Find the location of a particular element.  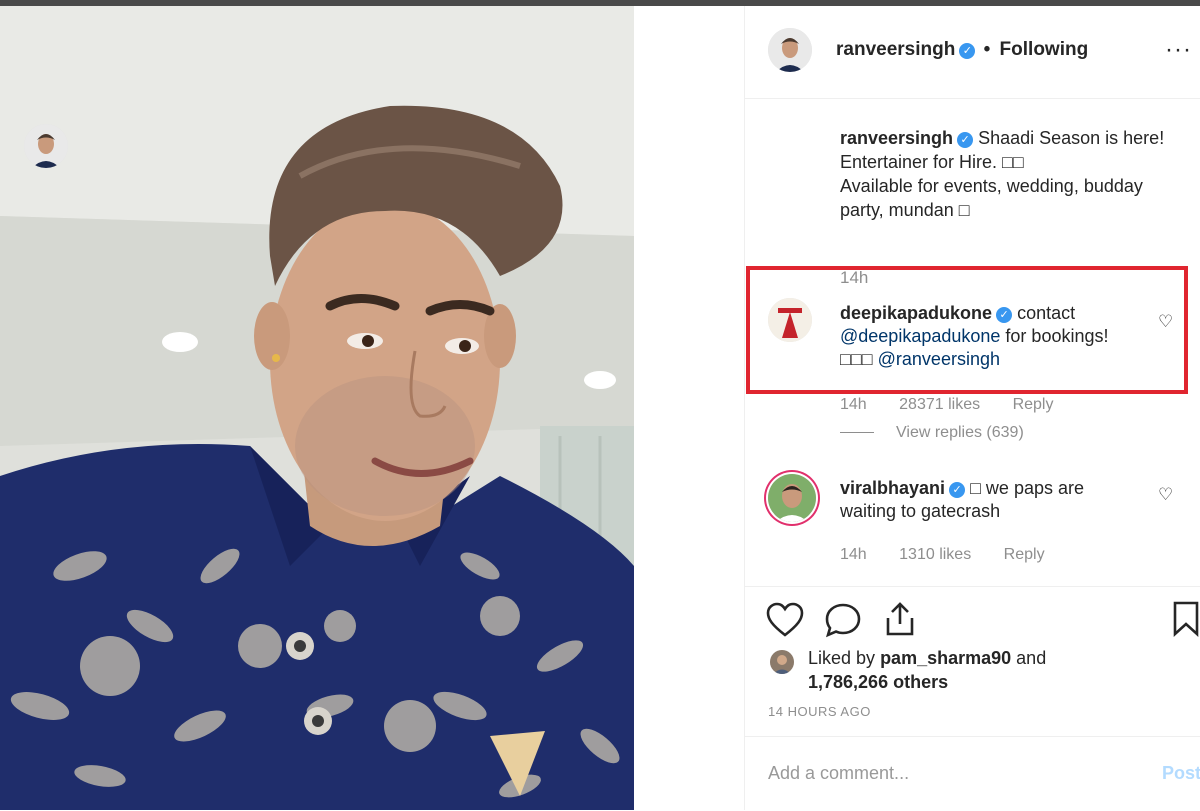

likes-prefix: Liked by is located at coordinates (842, 658).